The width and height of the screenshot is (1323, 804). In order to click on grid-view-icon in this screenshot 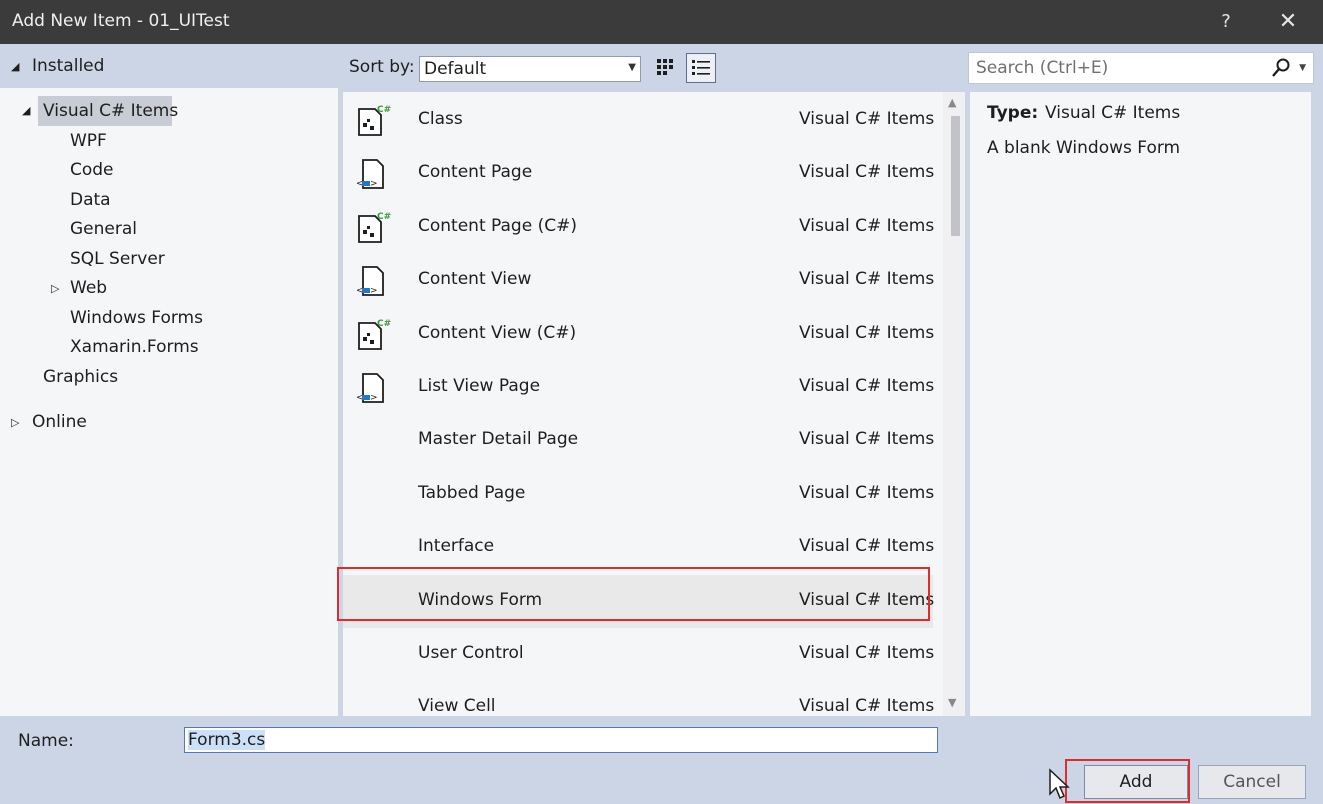, I will do `click(665, 67)`.